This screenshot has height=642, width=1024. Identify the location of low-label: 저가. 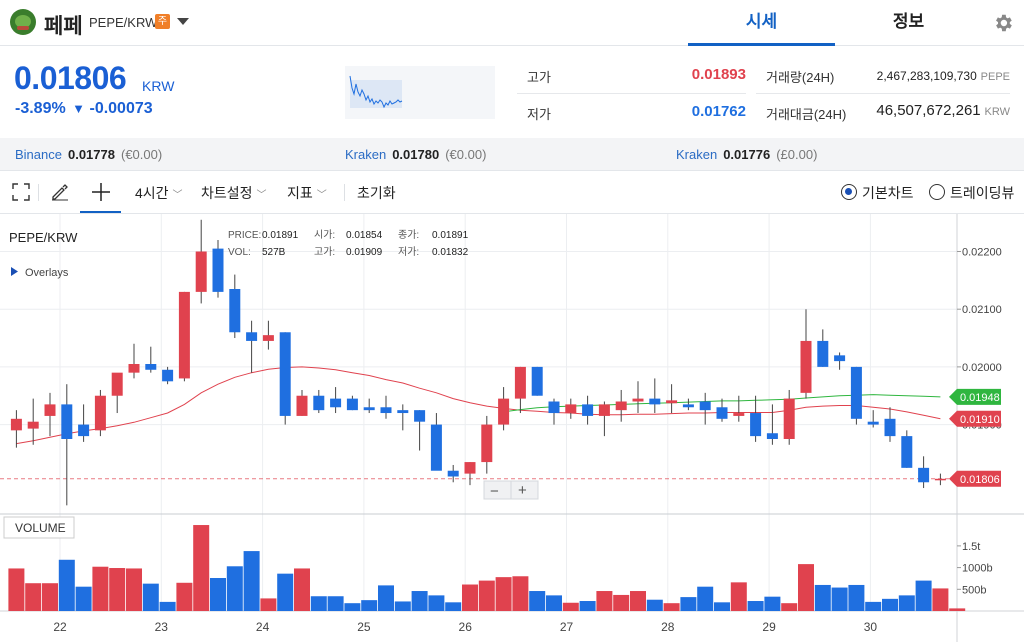
(539, 114).